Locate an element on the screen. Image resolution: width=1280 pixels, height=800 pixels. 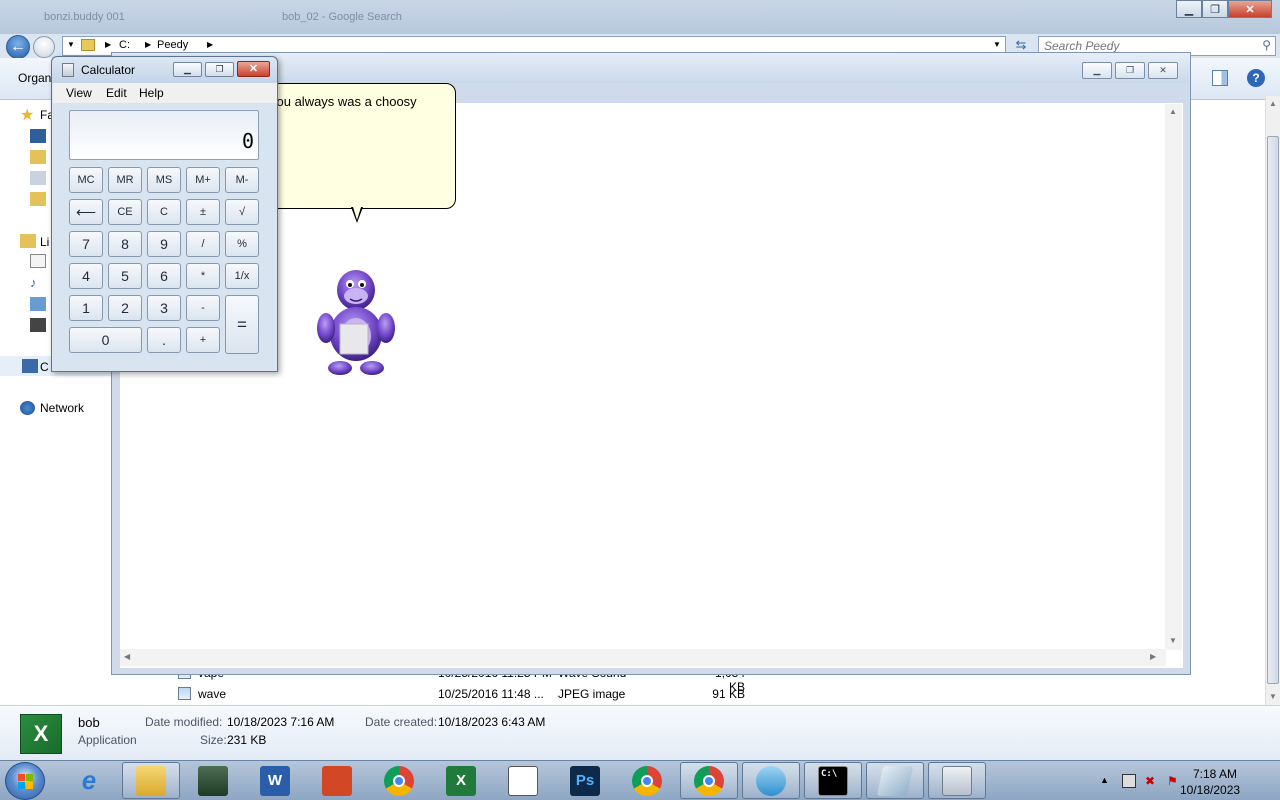
calculator-titlebar: Calculator ▁ ❐ ✕ is located at coordinates (164, 70).